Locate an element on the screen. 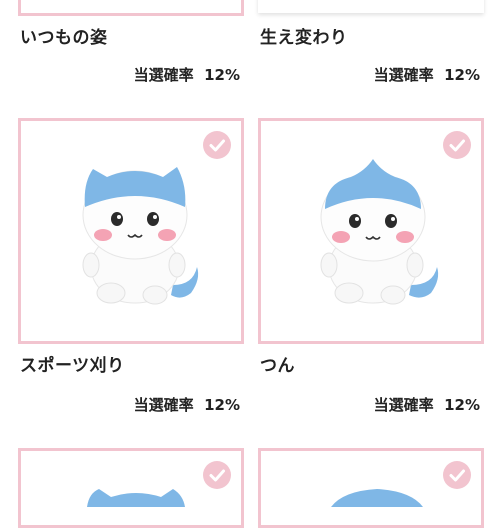  product-name-1: いつもの姿 is located at coordinates (64, 38).